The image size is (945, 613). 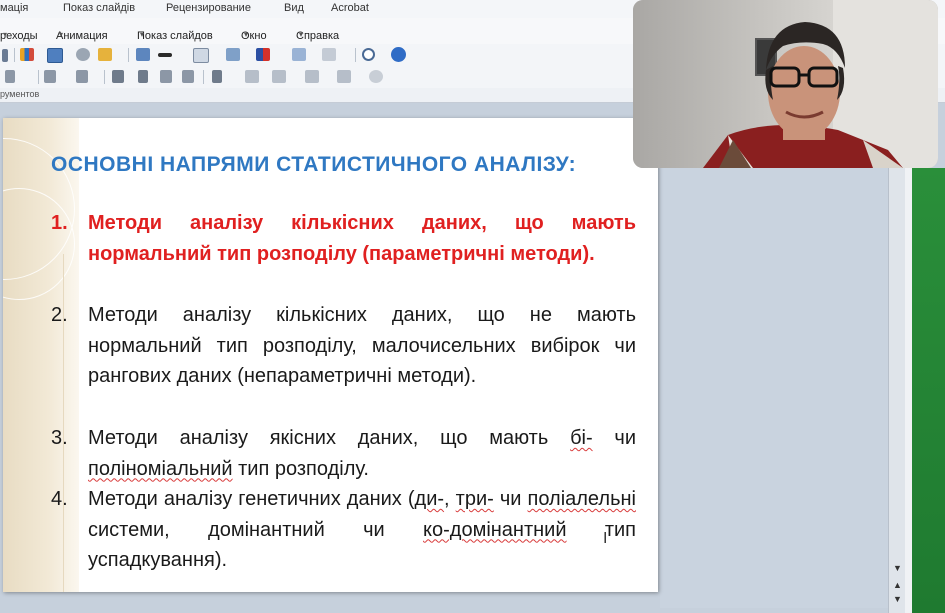 What do you see at coordinates (368, 54) in the screenshot?
I see `zoom-icon` at bounding box center [368, 54].